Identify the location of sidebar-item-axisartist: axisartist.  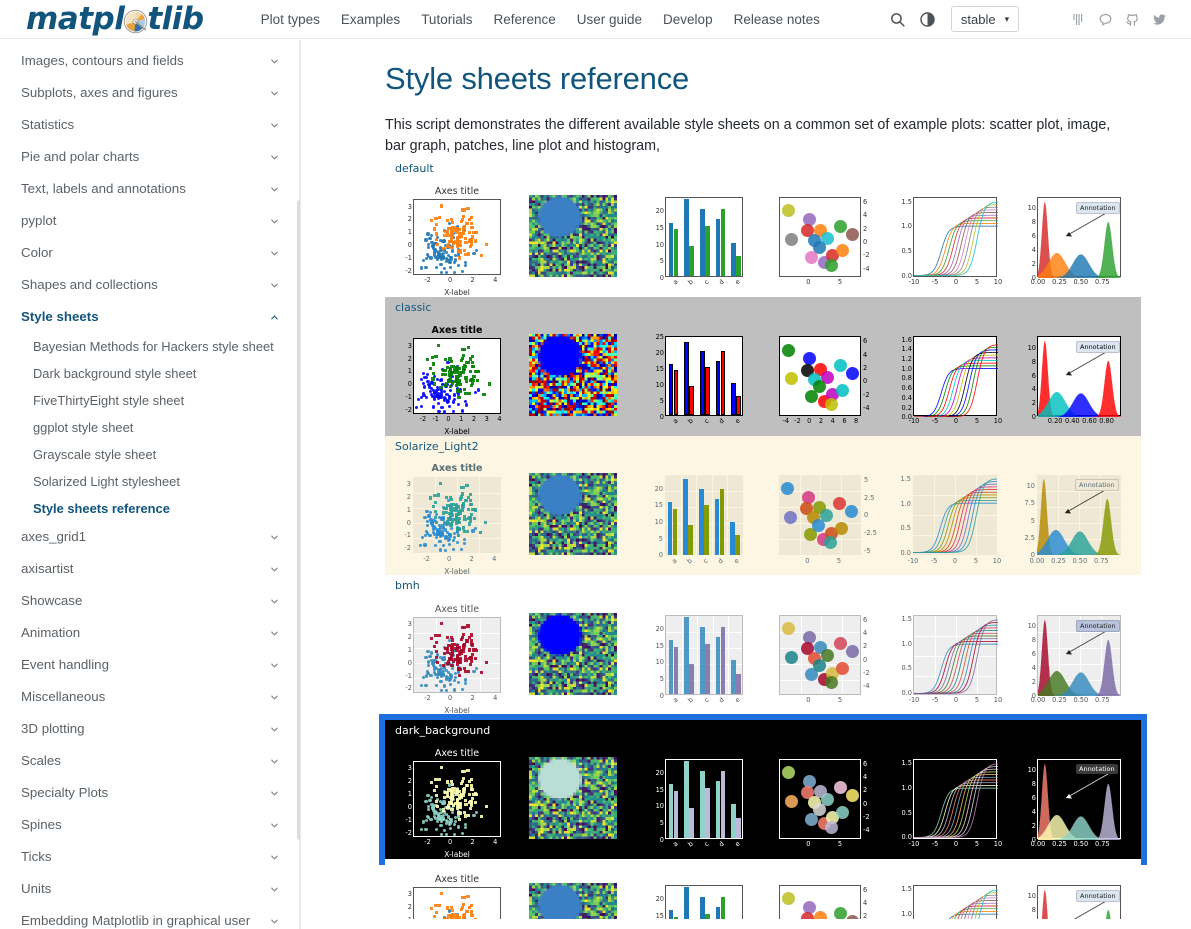
(150, 570).